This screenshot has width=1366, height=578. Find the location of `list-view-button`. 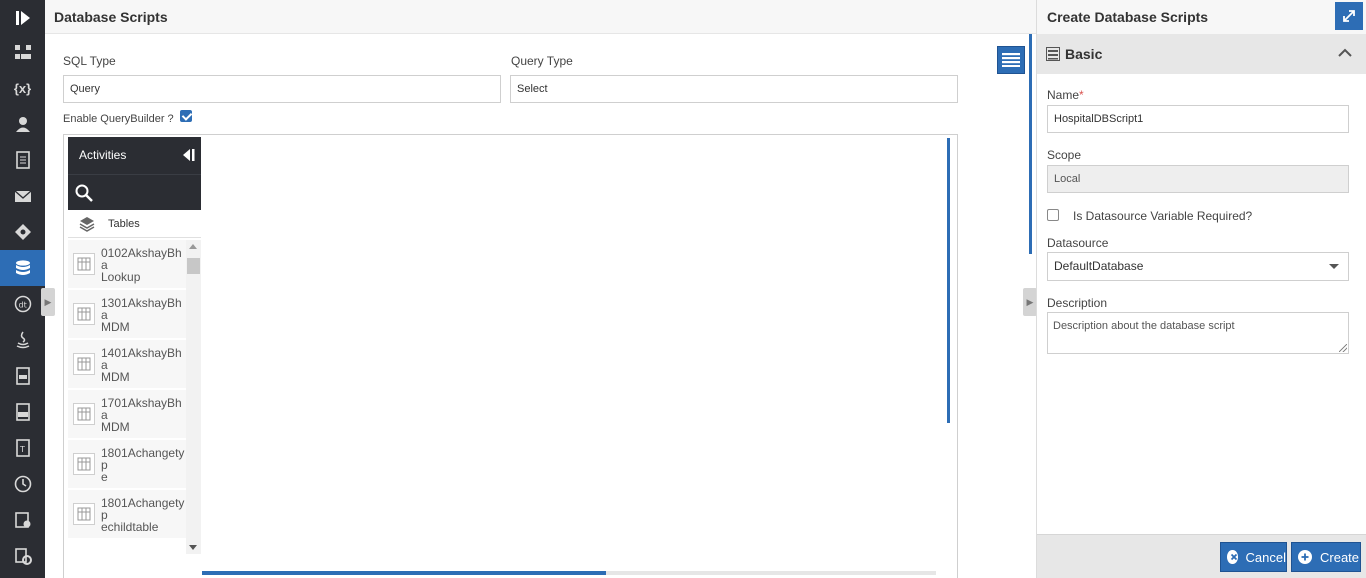

list-view-button is located at coordinates (1011, 60).